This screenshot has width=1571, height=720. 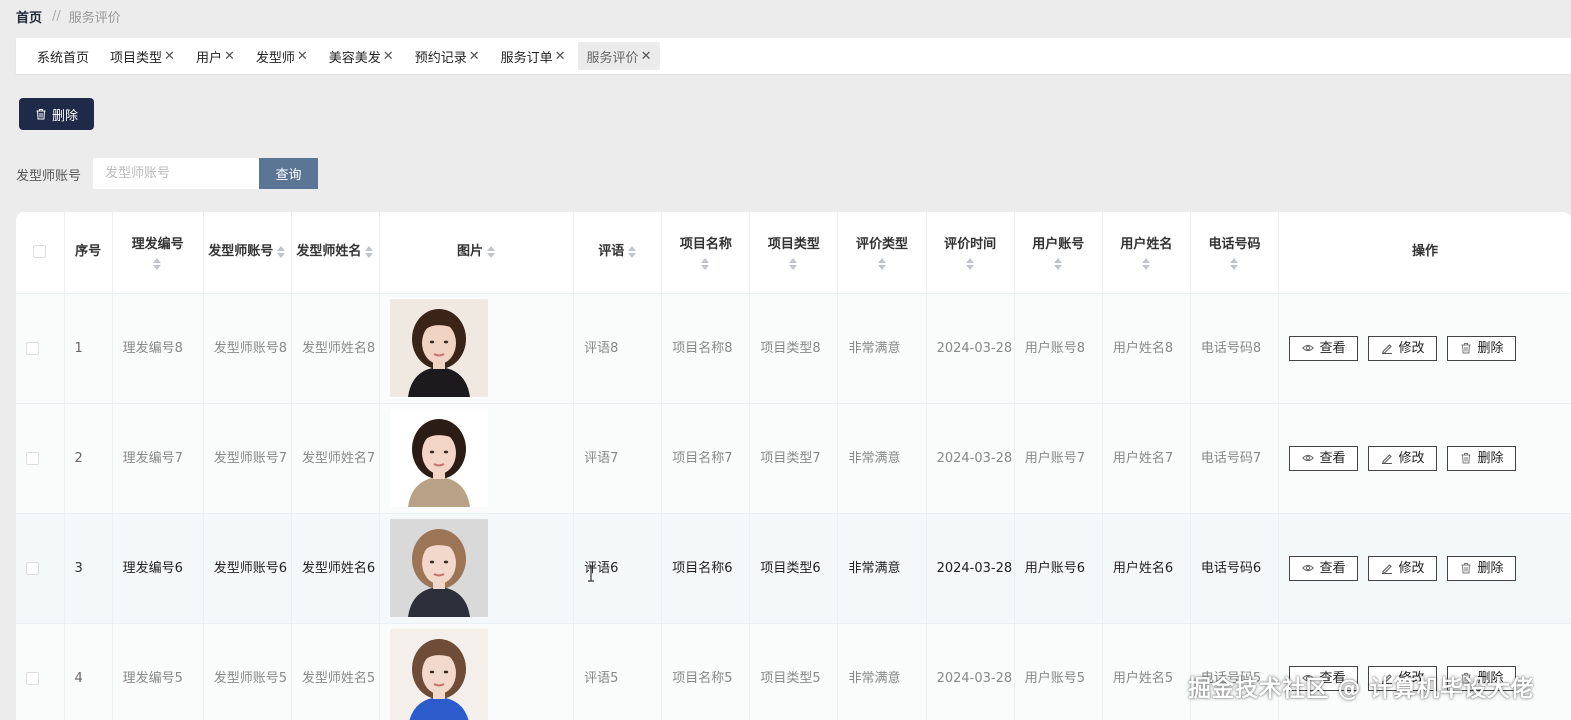 What do you see at coordinates (1146, 458) in the screenshot?
I see `user-name-cell: 用户姓名7` at bounding box center [1146, 458].